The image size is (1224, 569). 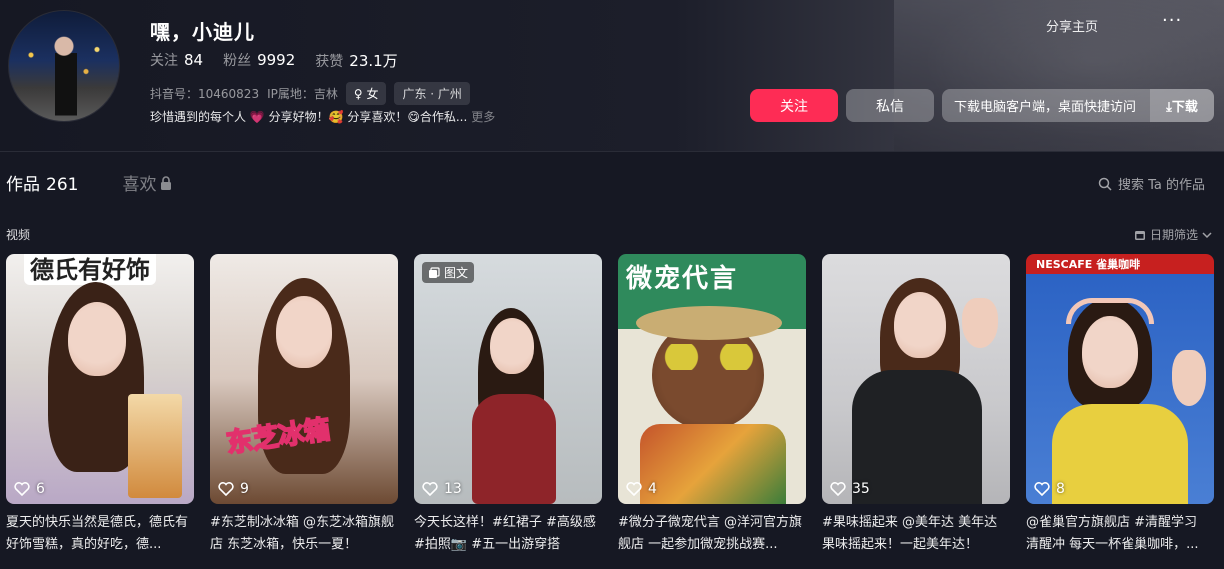 I want to click on photo-post-badge: 图文, so click(x=448, y=272).